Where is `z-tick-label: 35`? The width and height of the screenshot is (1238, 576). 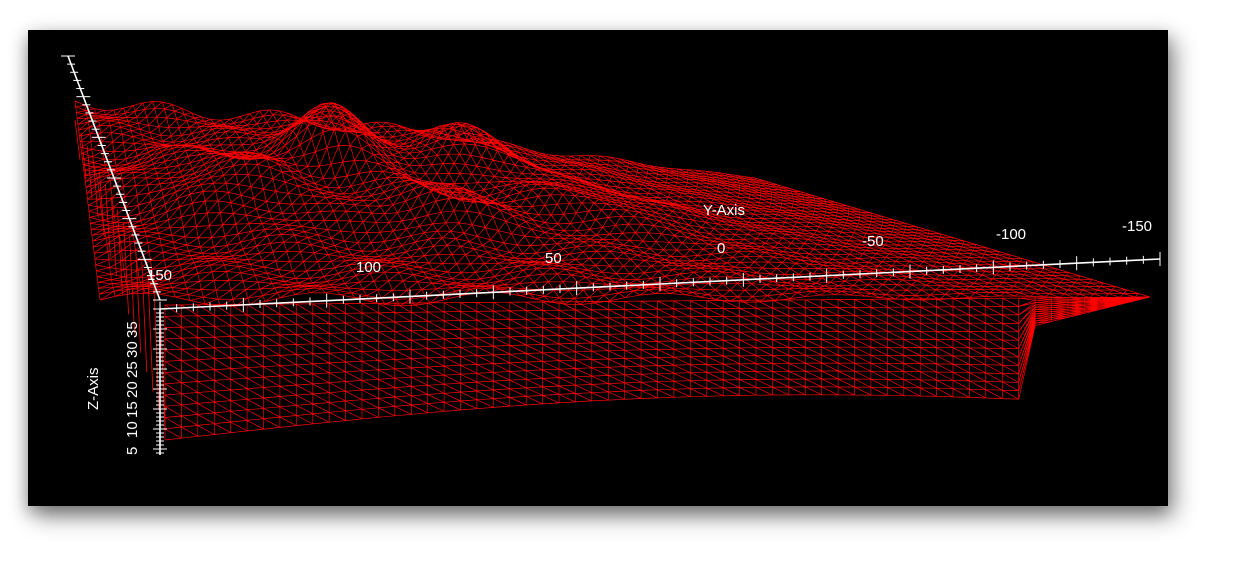 z-tick-label: 35 is located at coordinates (132, 329).